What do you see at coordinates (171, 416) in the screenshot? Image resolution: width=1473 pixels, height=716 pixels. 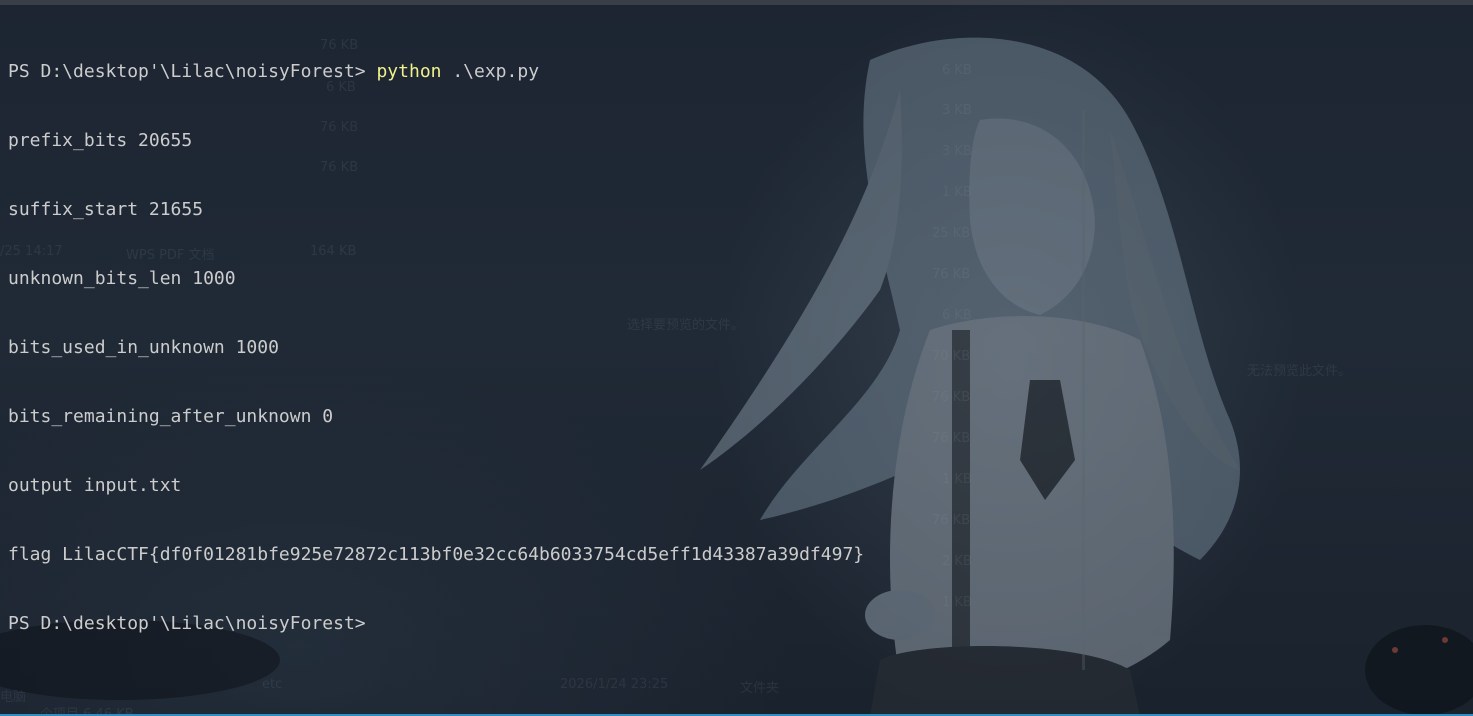 I see `output-line: bits_remaining_after_unknown 0` at bounding box center [171, 416].